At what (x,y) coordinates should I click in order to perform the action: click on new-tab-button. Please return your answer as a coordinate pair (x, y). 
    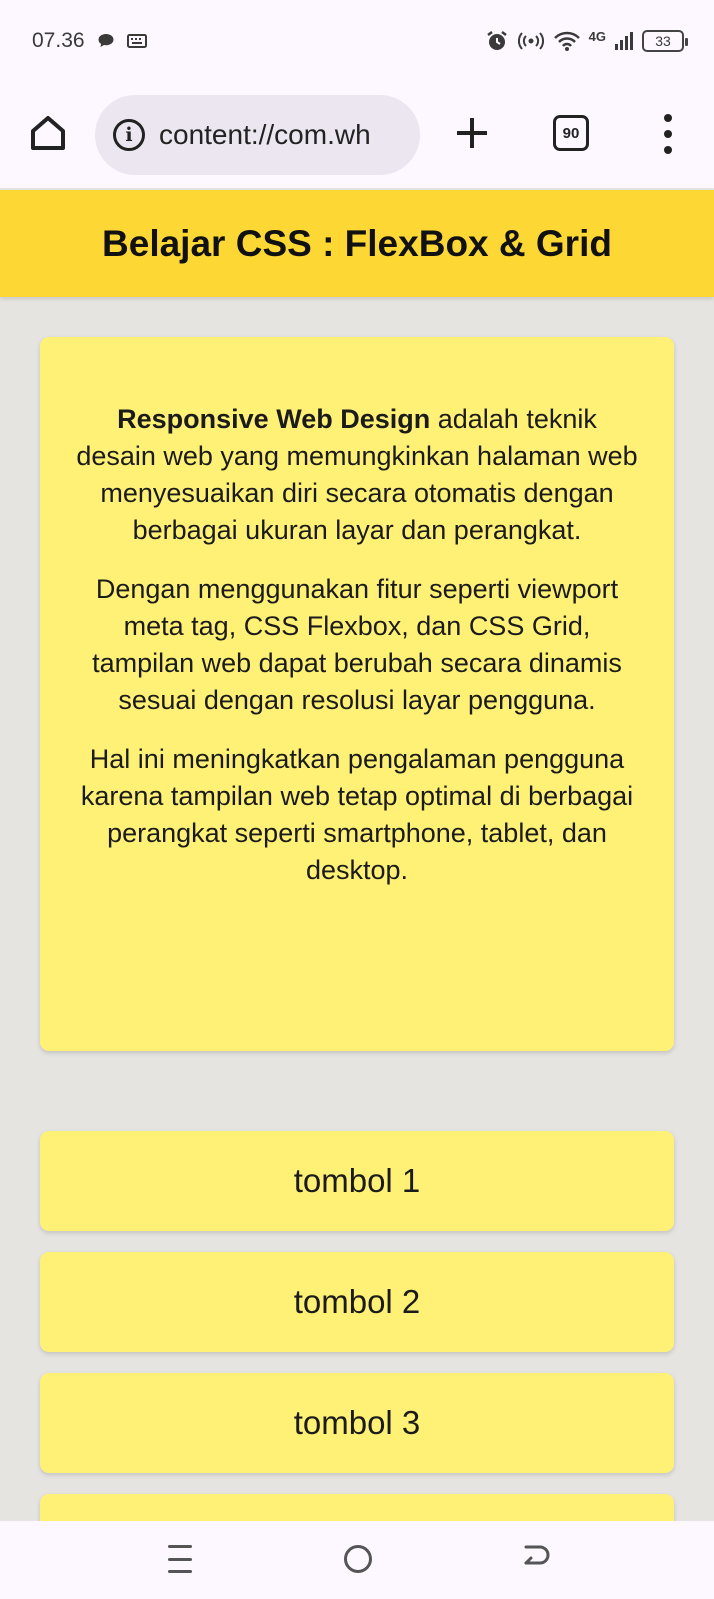
    Looking at the image, I should click on (472, 133).